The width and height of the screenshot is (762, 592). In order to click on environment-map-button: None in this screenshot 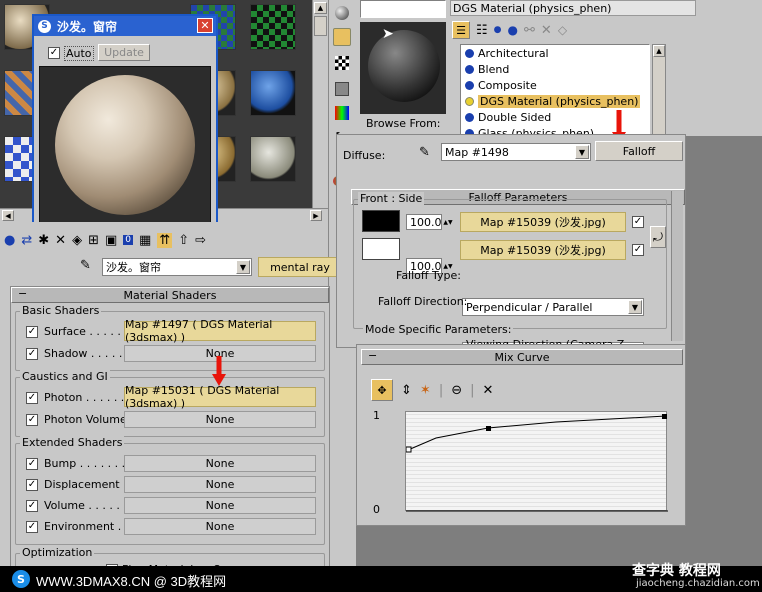, I will do `click(220, 526)`.